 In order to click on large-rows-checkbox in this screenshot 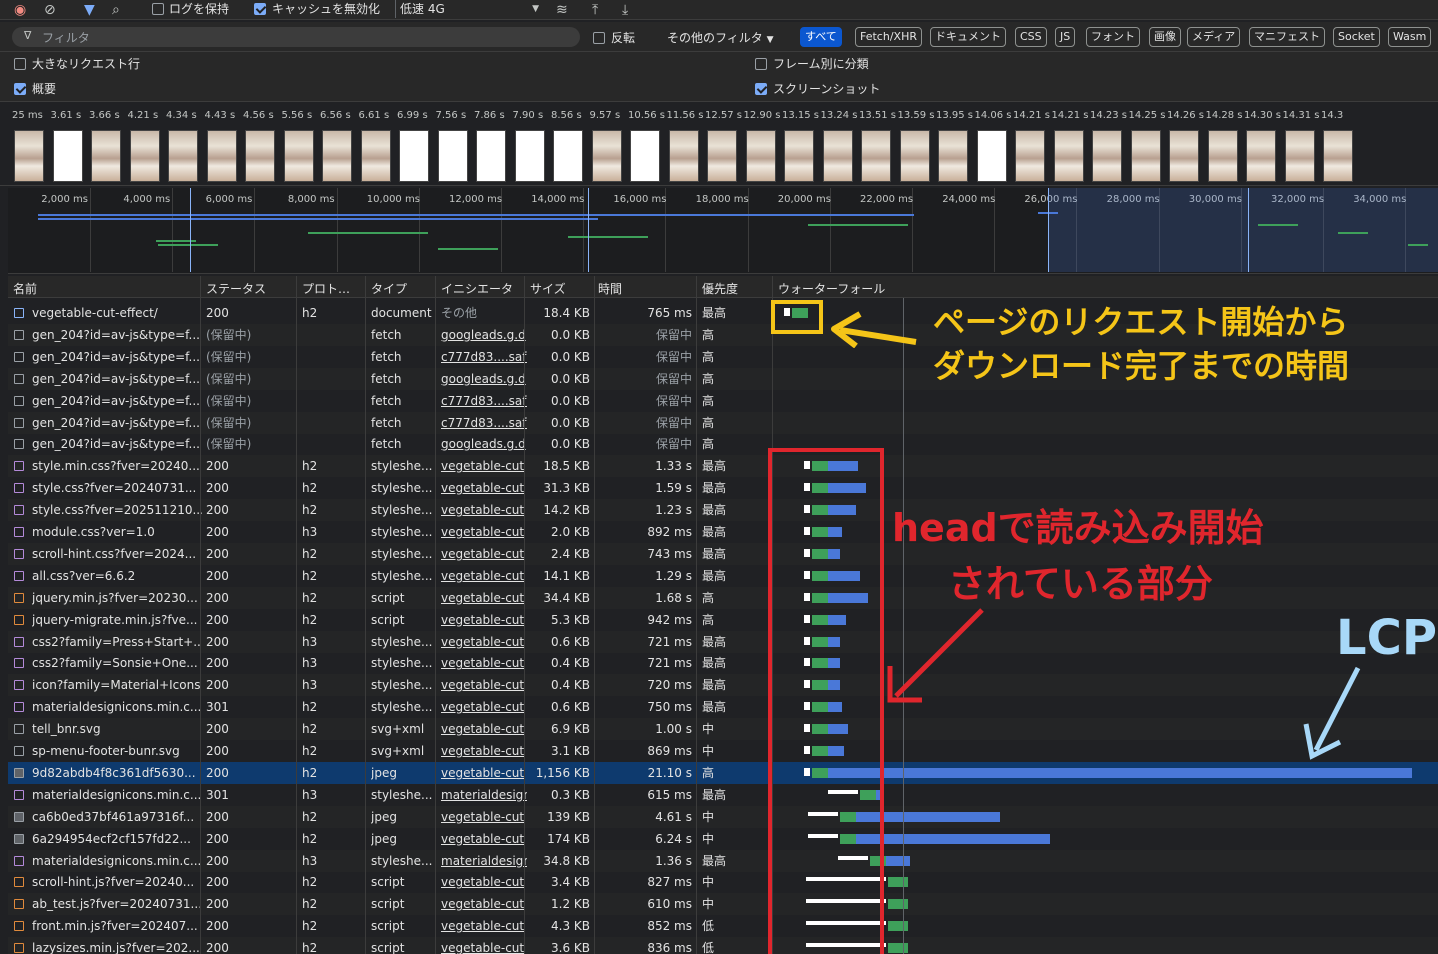, I will do `click(20, 64)`.